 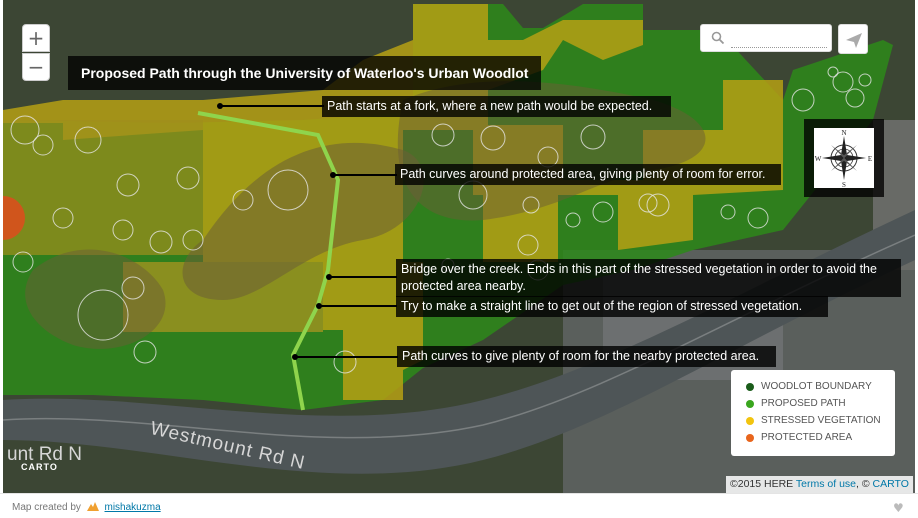 I want to click on carto-logo: CARTO, so click(x=39, y=467).